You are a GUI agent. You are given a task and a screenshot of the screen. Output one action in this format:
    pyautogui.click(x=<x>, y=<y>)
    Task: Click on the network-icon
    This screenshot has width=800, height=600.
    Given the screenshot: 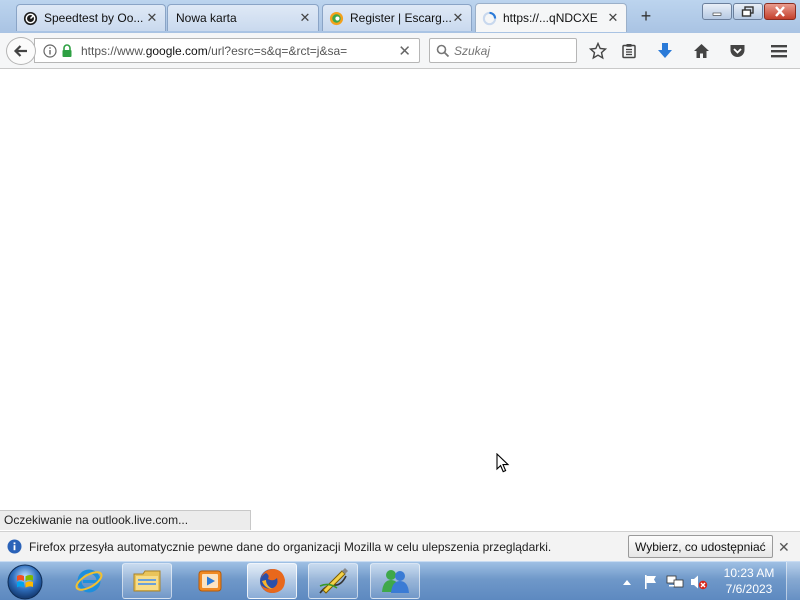 What is the action you would take?
    pyautogui.click(x=675, y=581)
    